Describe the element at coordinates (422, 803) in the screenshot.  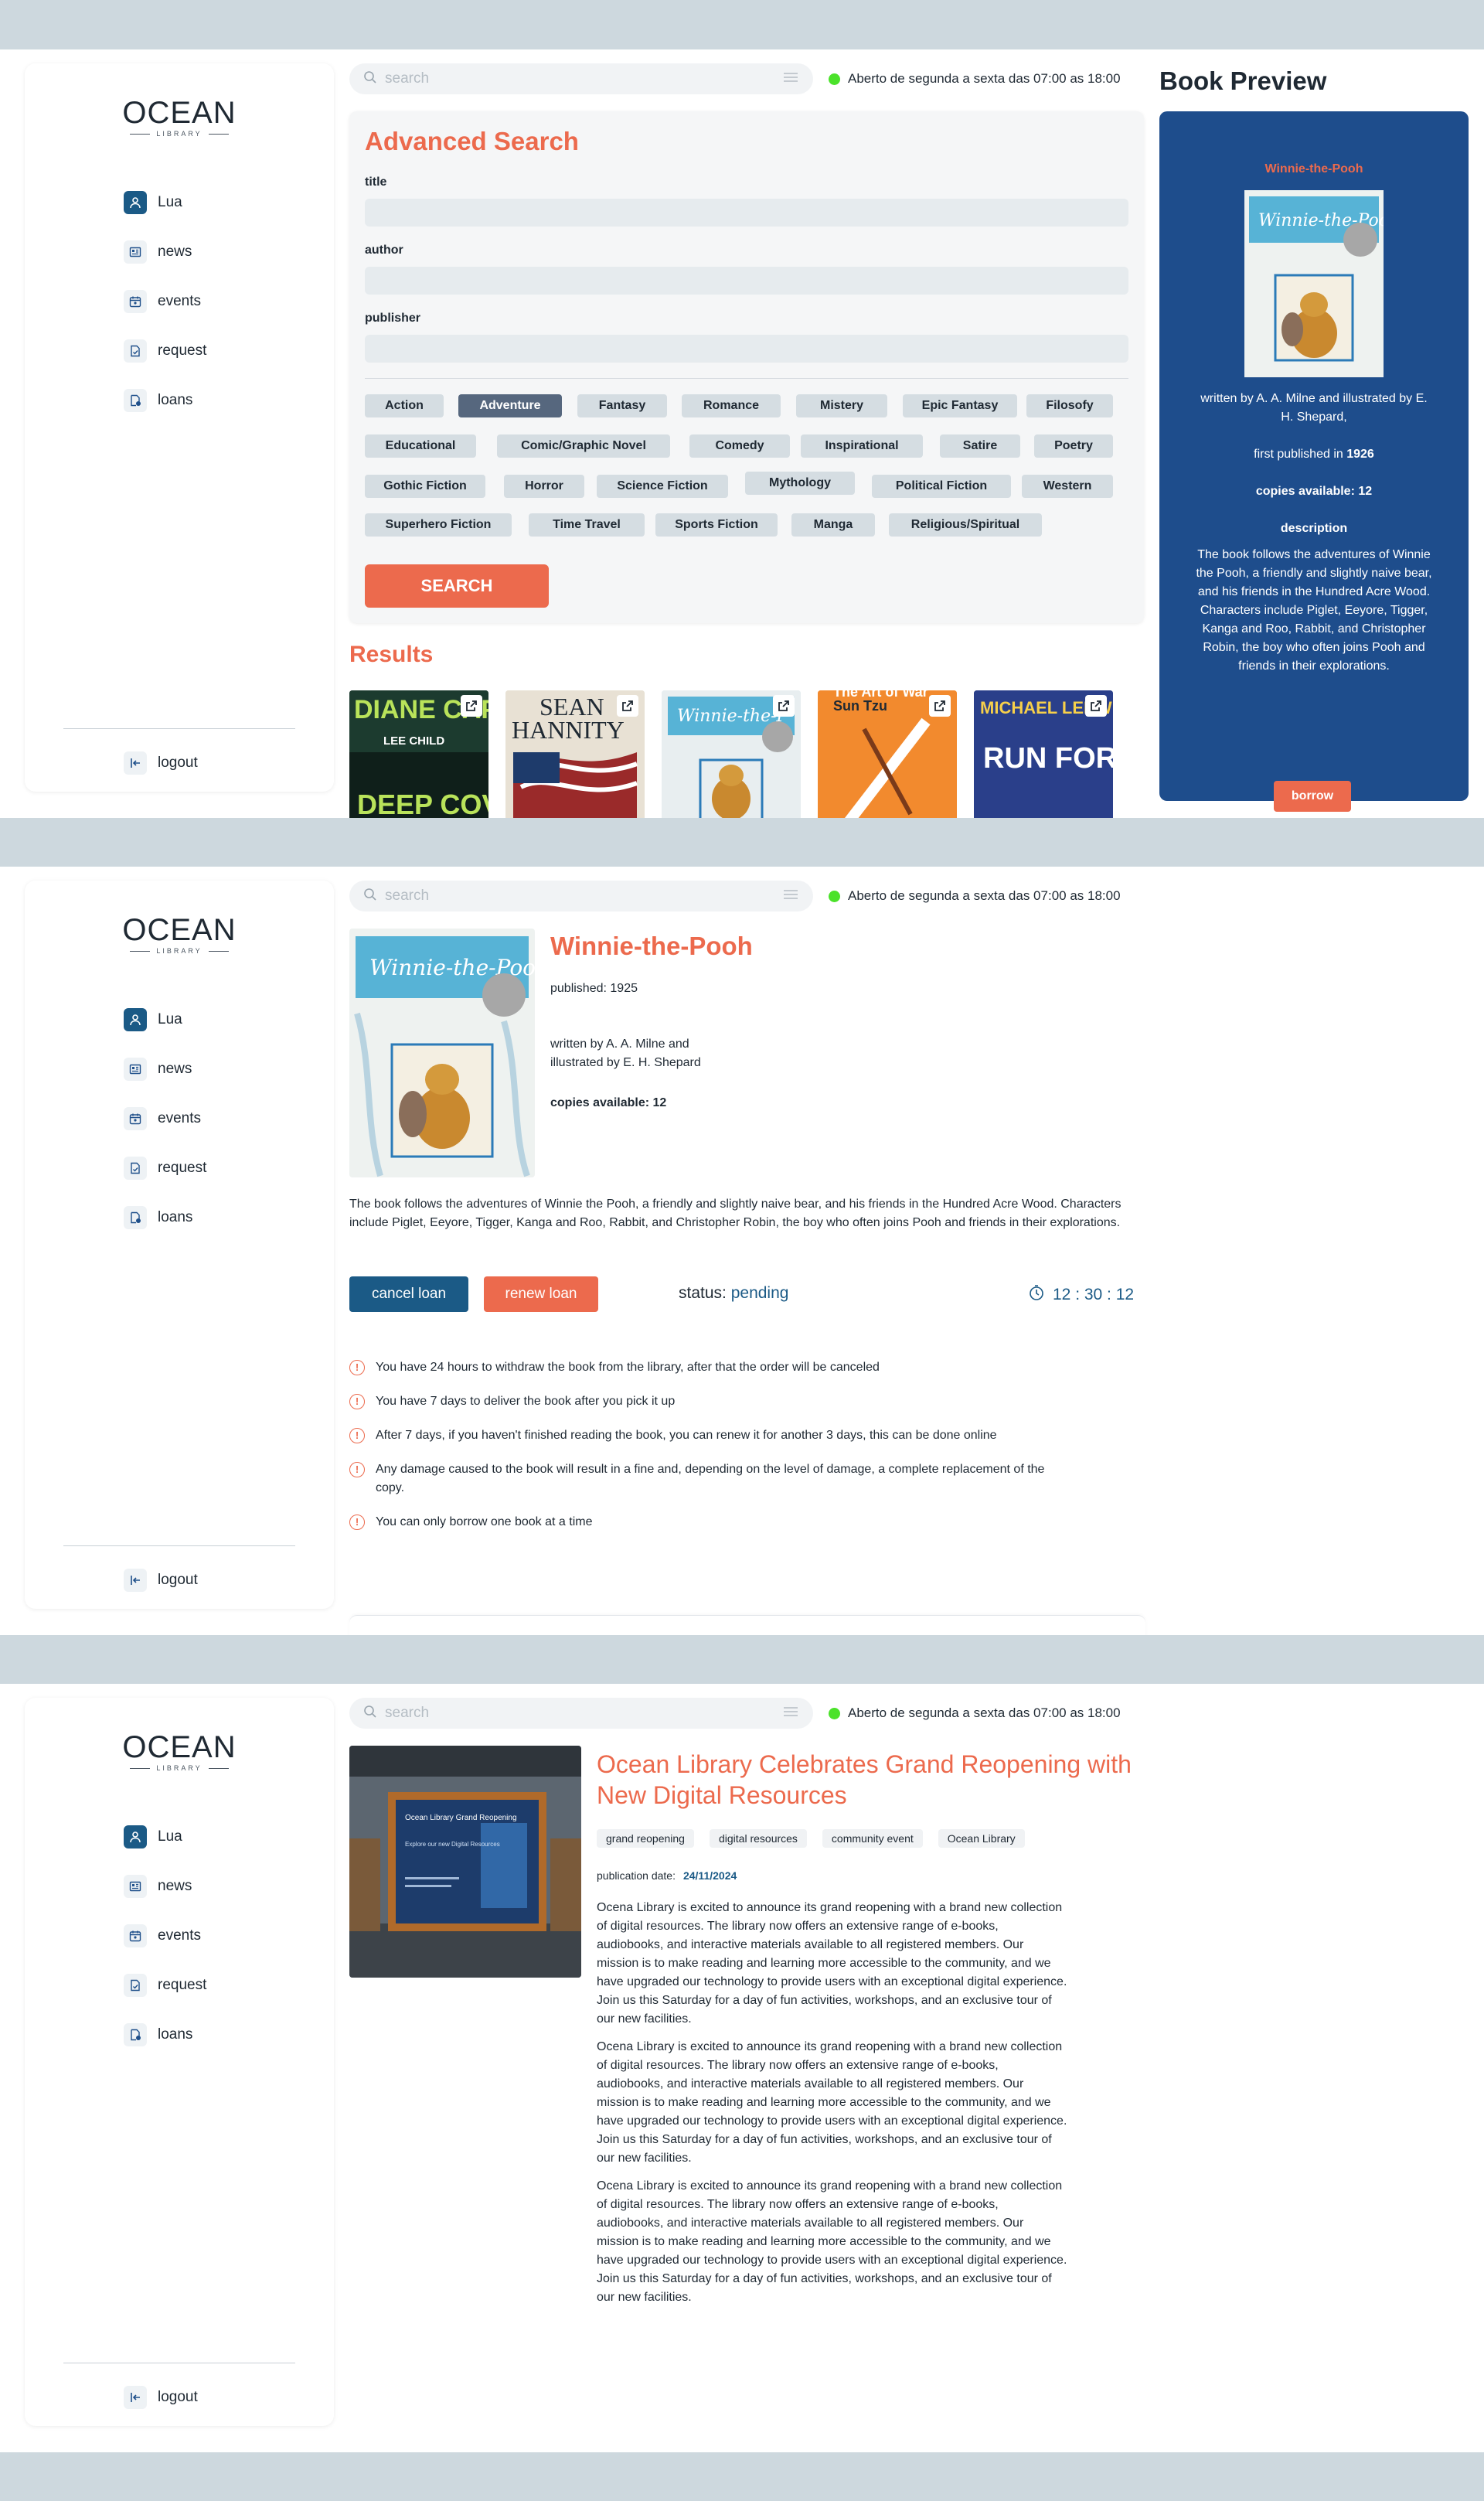
I see `result-cover-subtitle: DEEP COVER` at that location.